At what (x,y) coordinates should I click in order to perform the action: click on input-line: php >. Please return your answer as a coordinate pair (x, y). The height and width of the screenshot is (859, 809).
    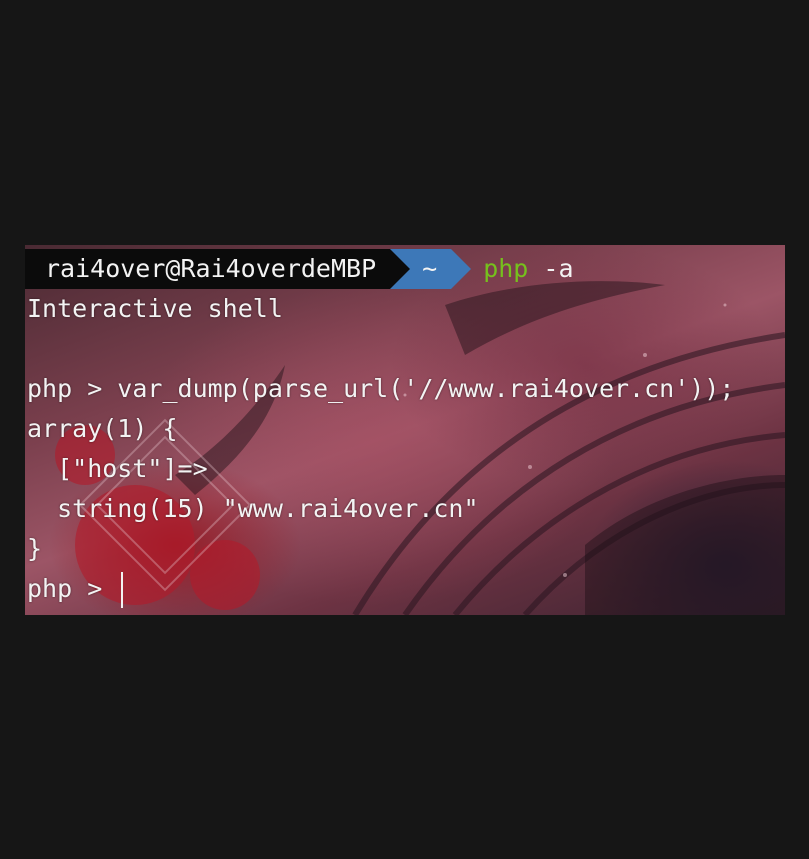
    Looking at the image, I should click on (75, 589).